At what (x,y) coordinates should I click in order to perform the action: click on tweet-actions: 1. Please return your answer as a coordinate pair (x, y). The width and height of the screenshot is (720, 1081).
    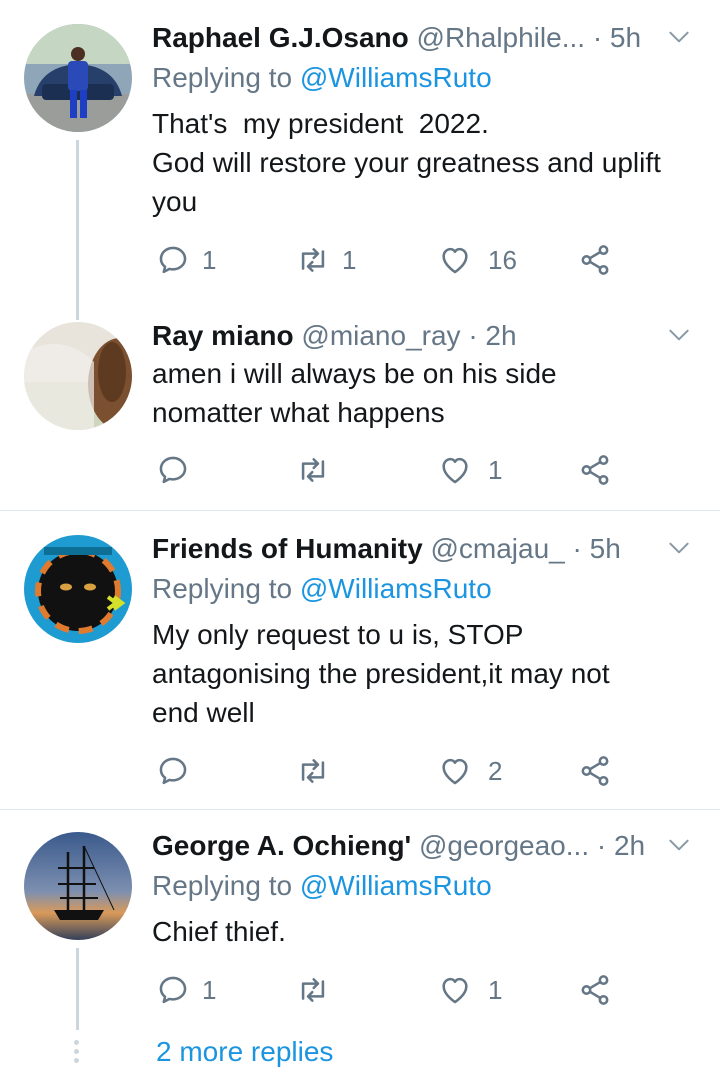
    Looking at the image, I should click on (387, 470).